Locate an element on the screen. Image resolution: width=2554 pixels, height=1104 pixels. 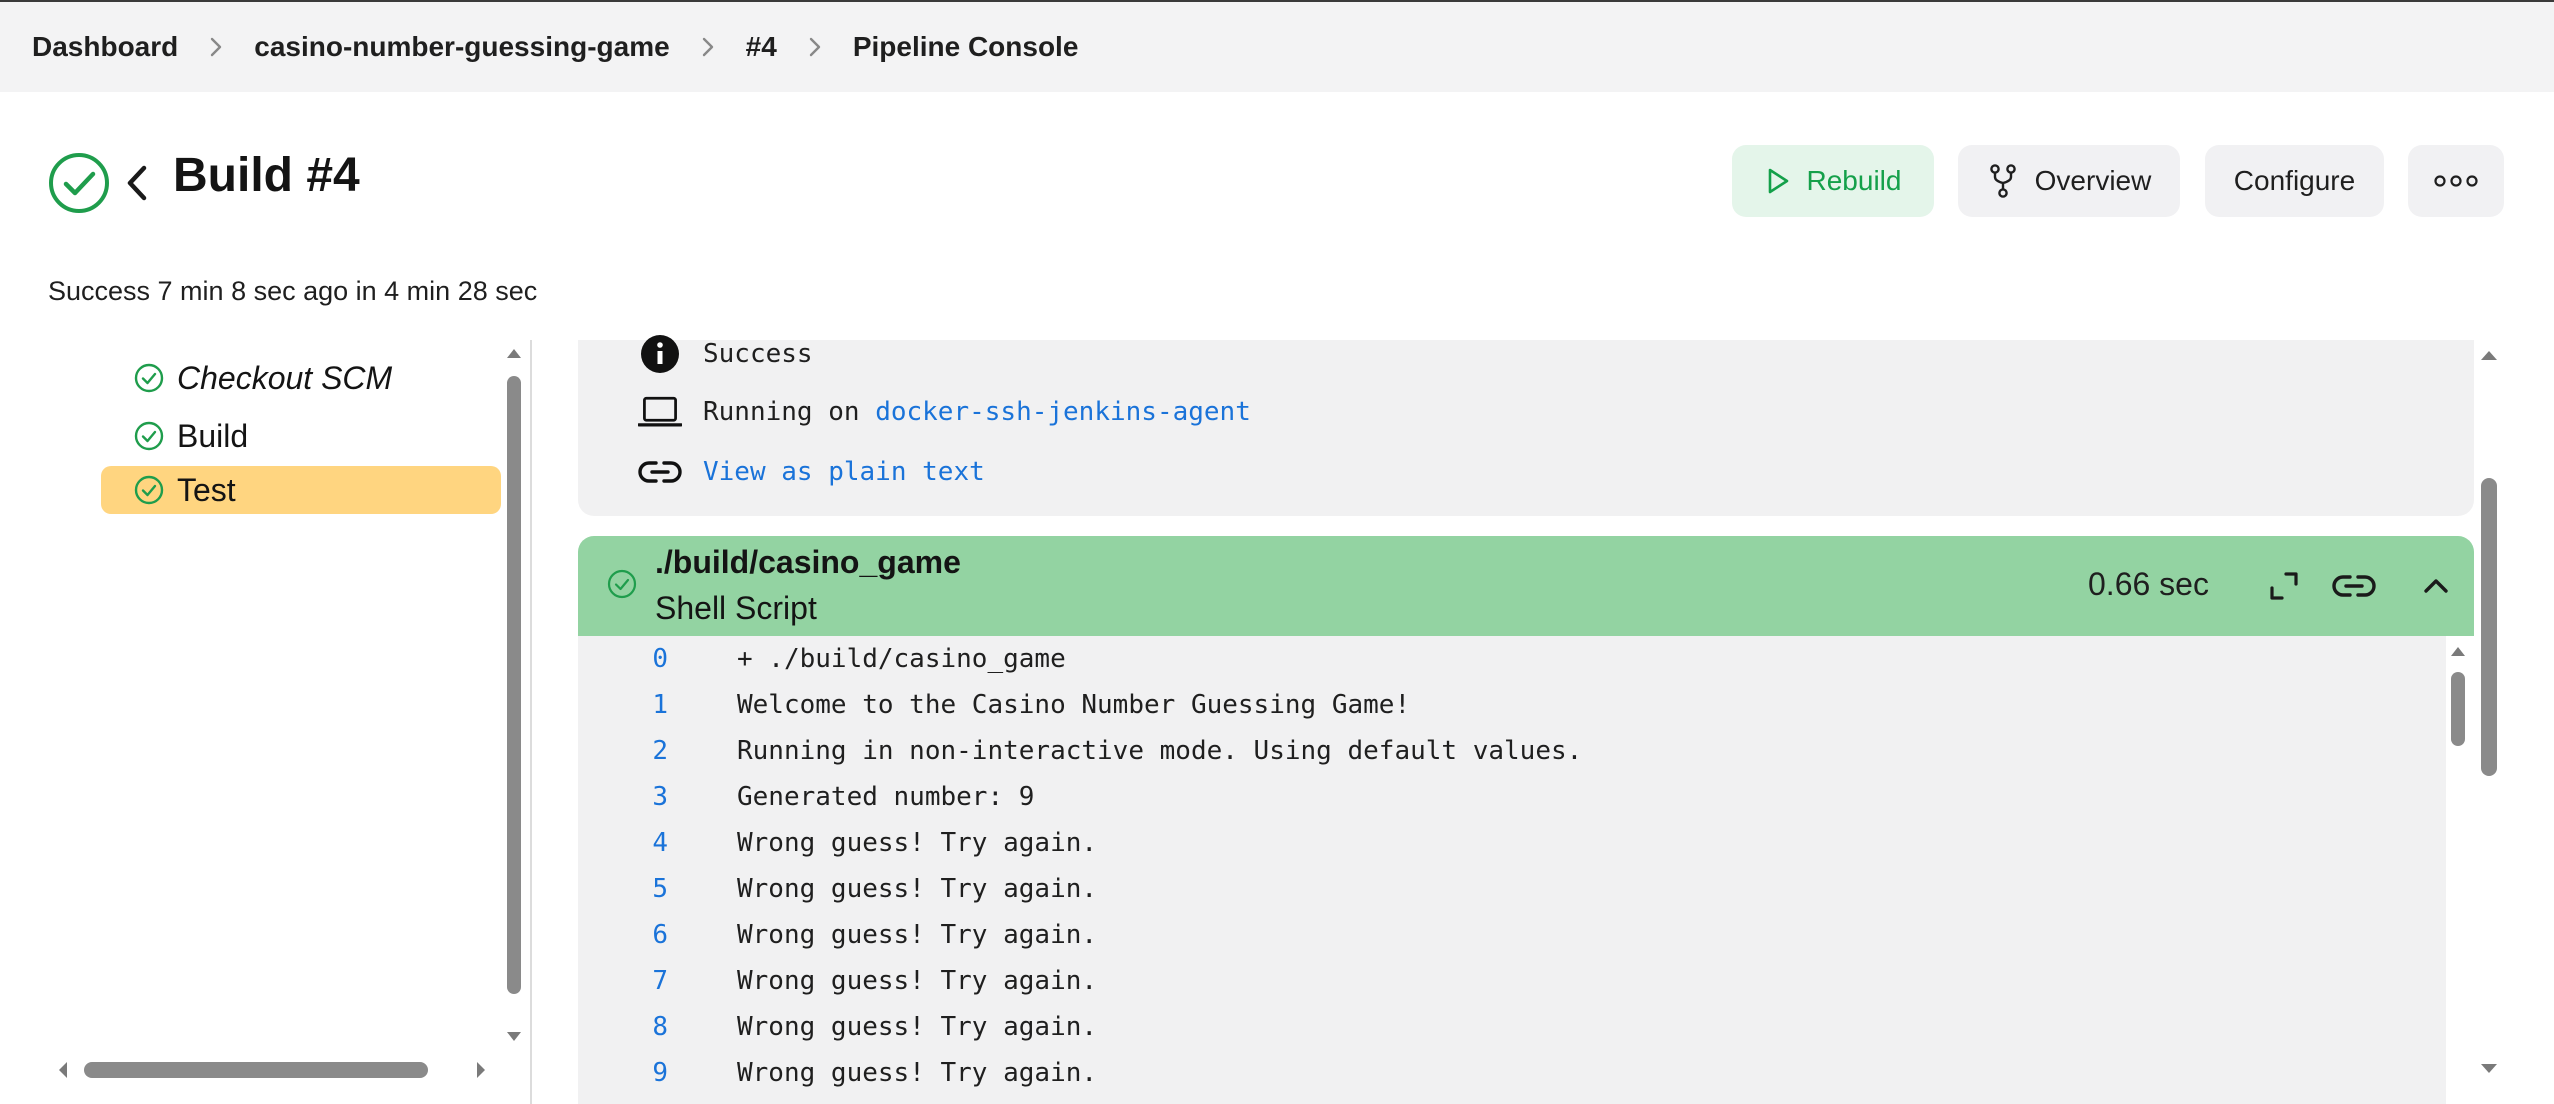
running-on-label: Running on is located at coordinates (789, 412).